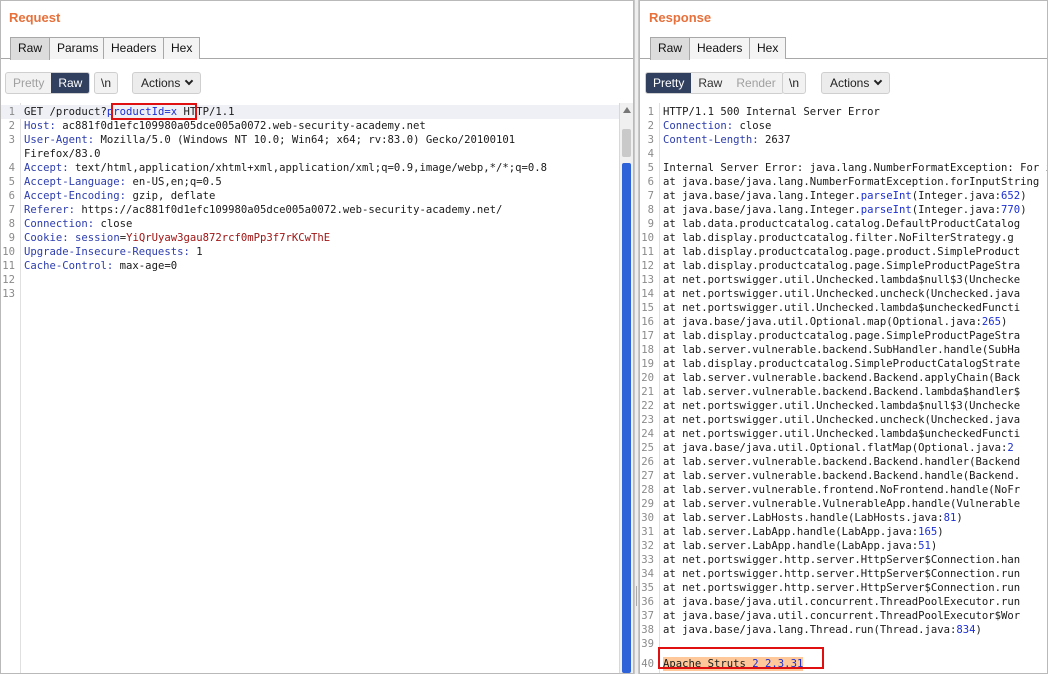 The height and width of the screenshot is (674, 1048). Describe the element at coordinates (647, 322) in the screenshot. I see `line-number: 16` at that location.